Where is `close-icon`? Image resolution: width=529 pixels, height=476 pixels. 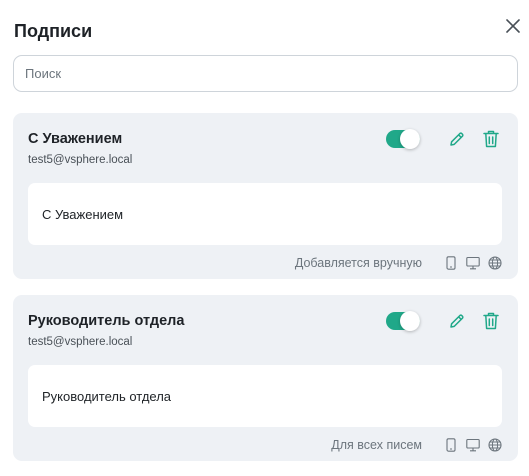 close-icon is located at coordinates (513, 26).